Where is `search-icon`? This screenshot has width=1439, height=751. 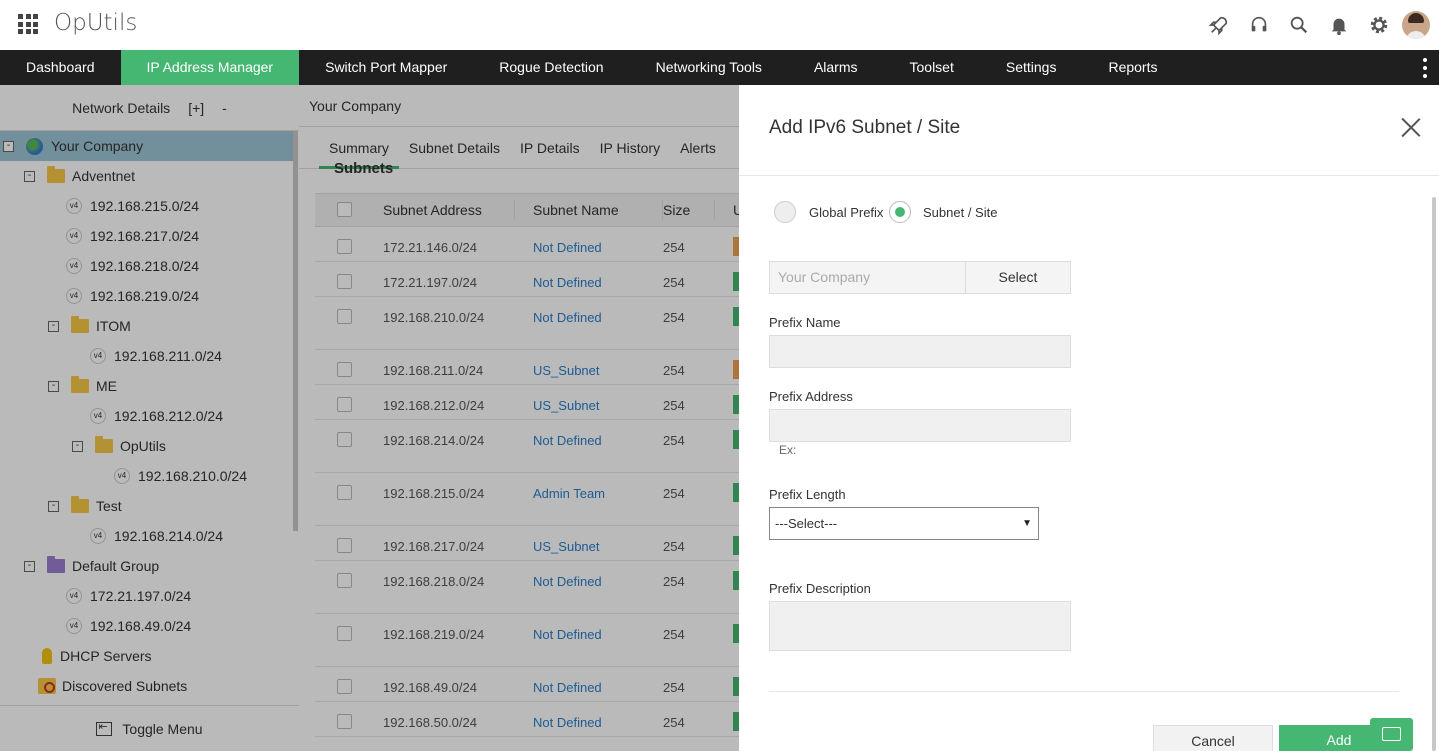 search-icon is located at coordinates (1299, 25).